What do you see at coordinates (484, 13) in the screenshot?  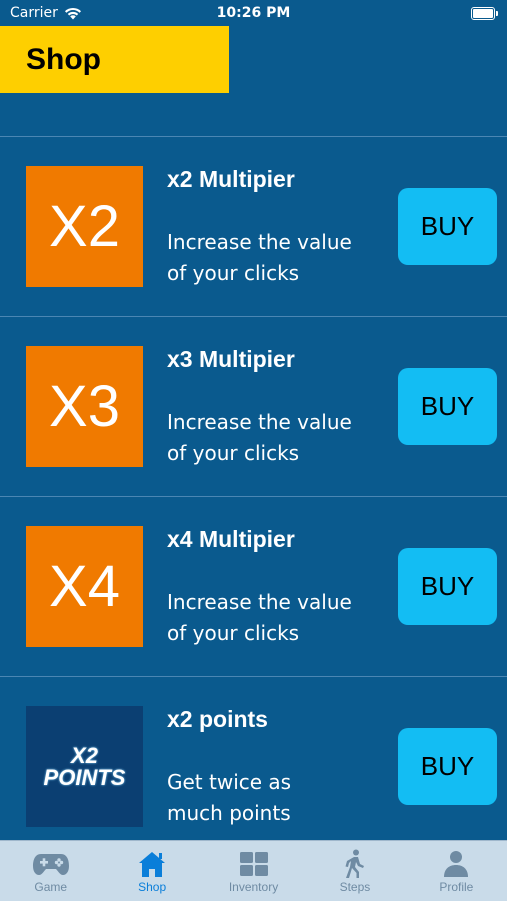 I see `battery-icon` at bounding box center [484, 13].